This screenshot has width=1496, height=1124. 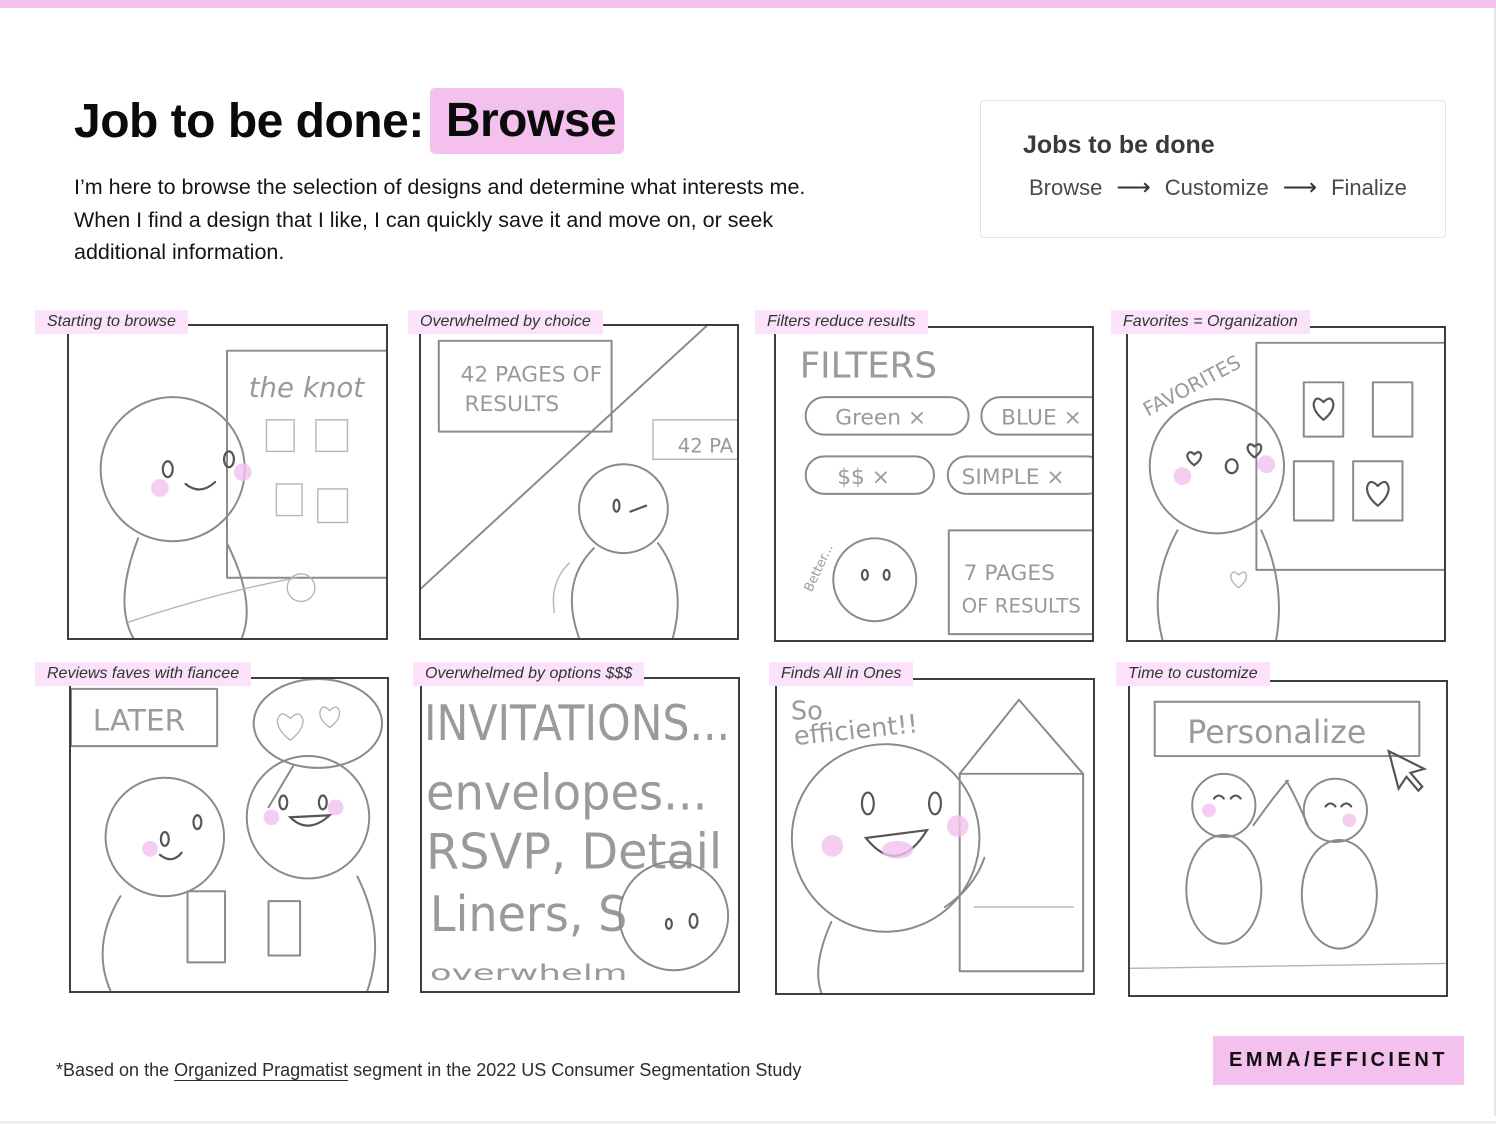 I want to click on sketch-starting-to-browse: the knot, so click(x=242, y=493).